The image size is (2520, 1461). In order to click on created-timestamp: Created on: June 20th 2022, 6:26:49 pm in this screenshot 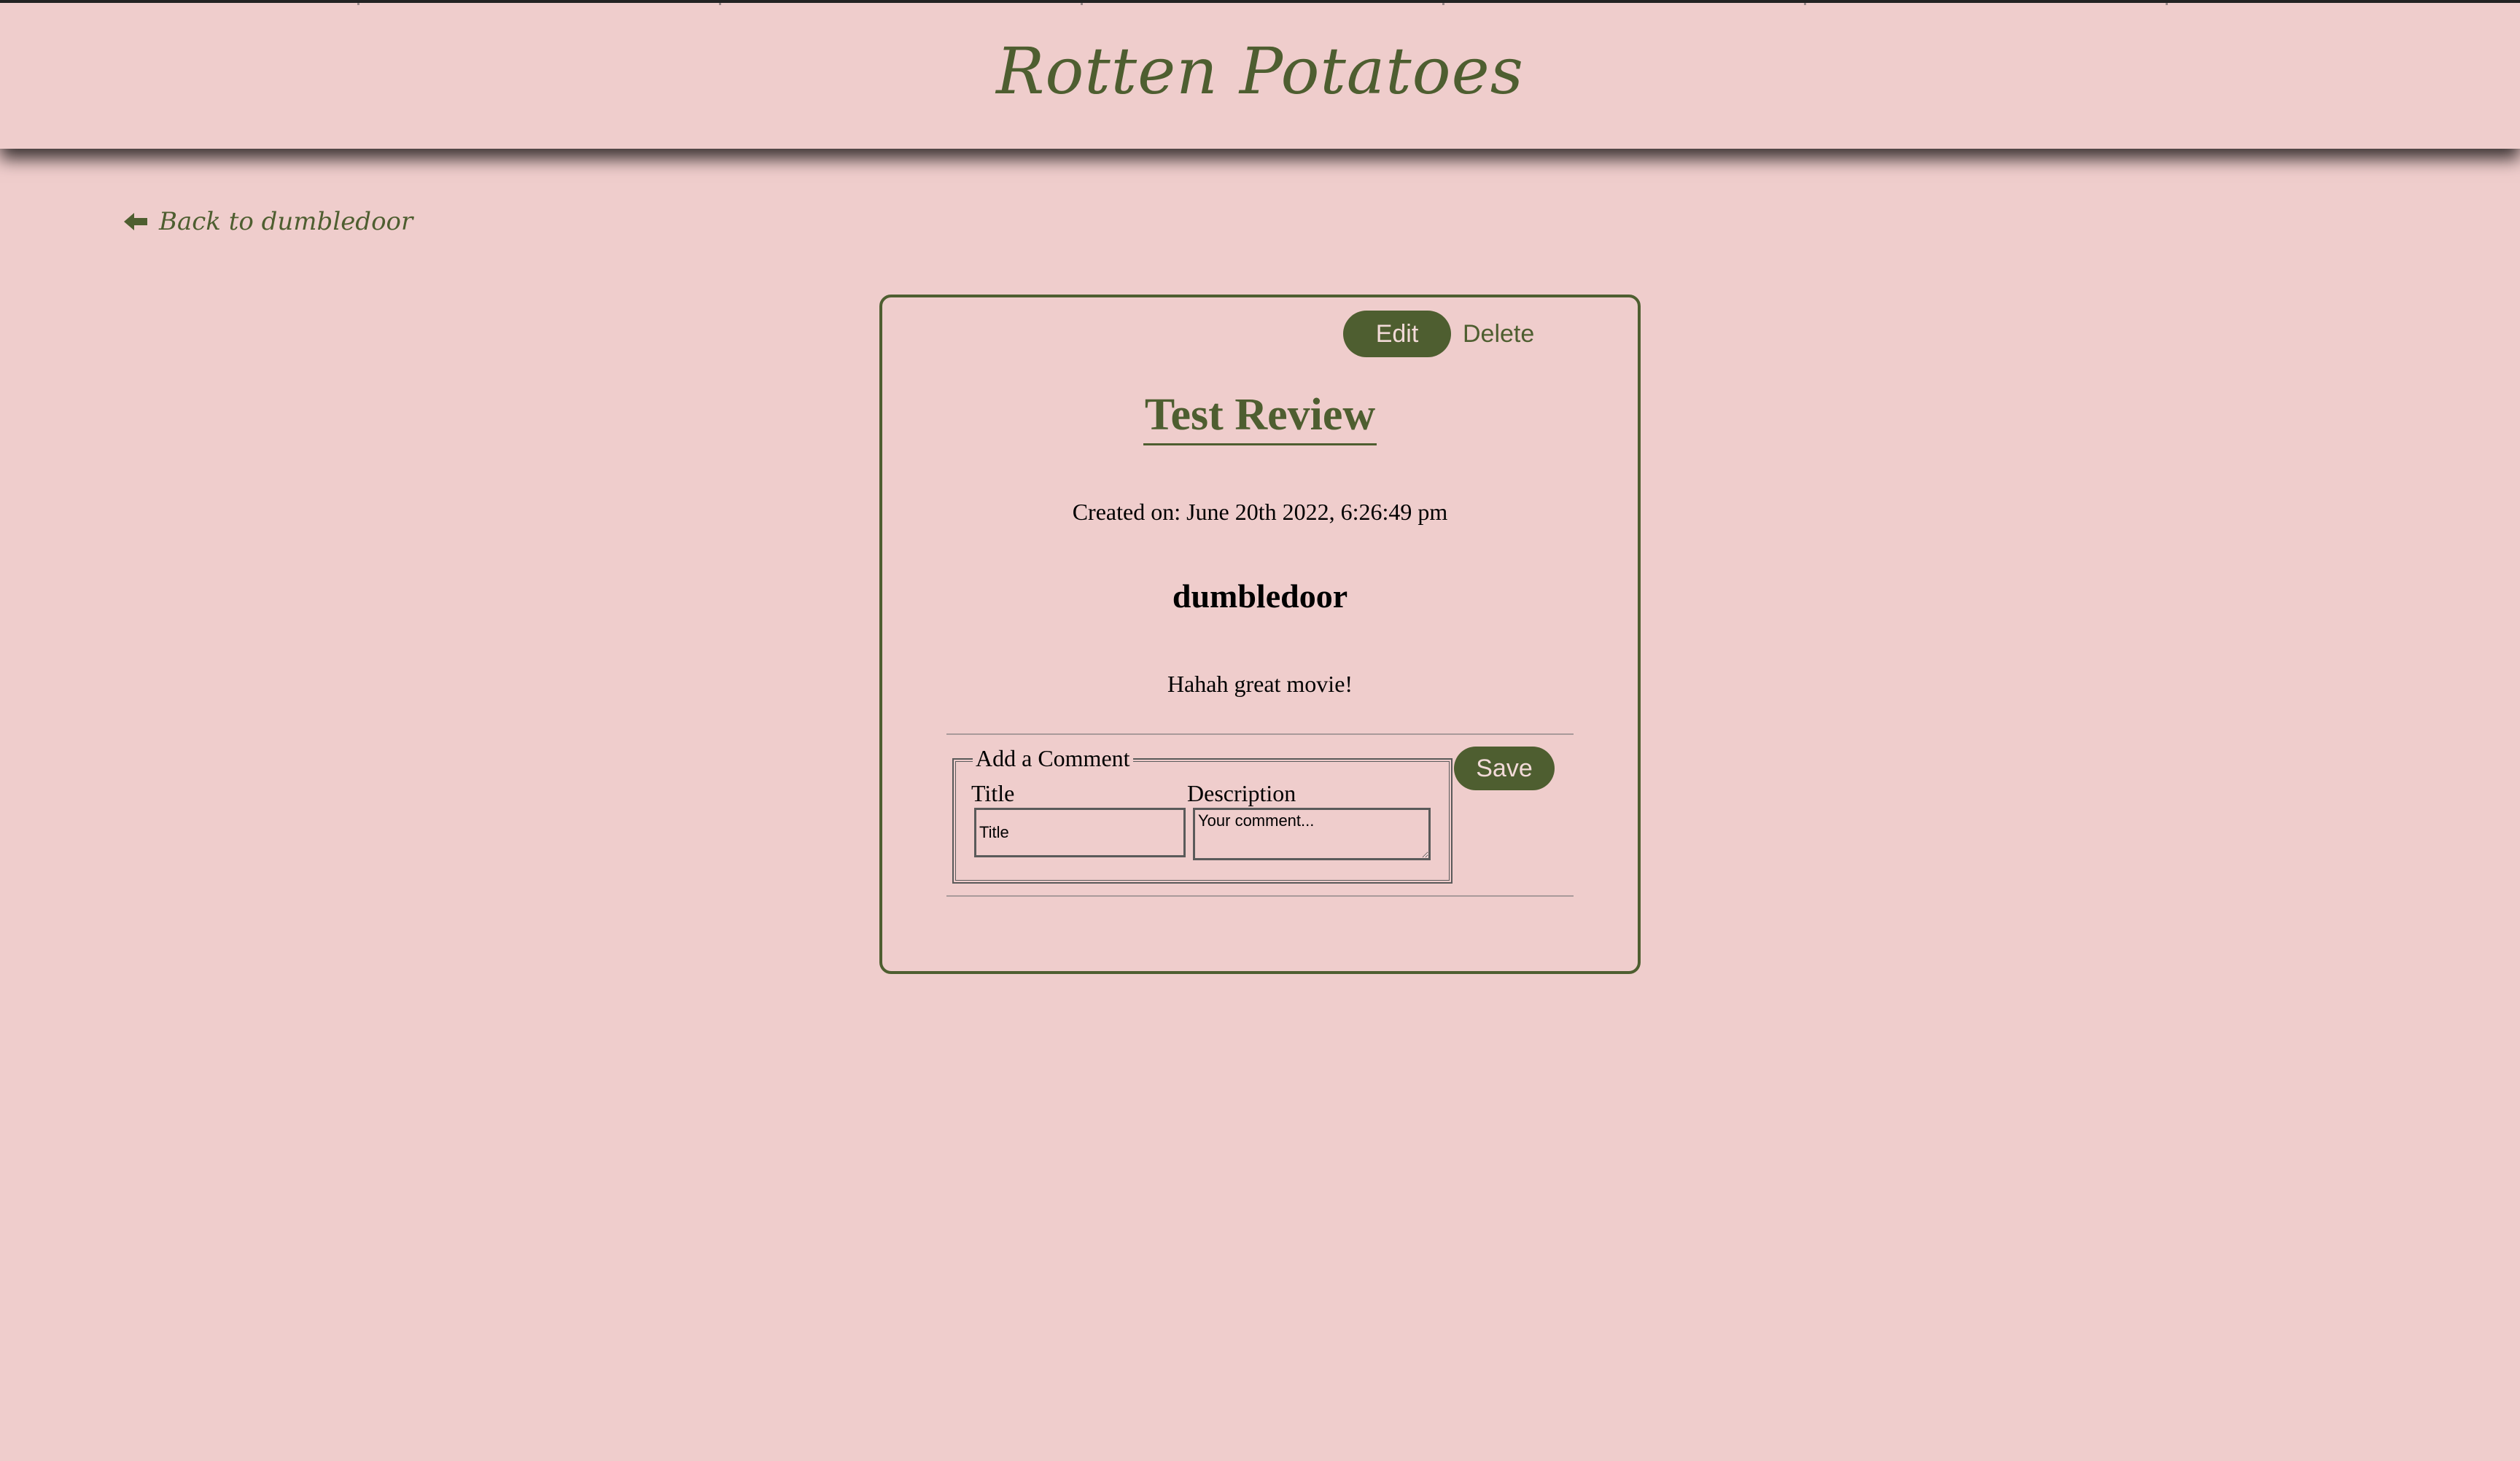, I will do `click(1260, 512)`.